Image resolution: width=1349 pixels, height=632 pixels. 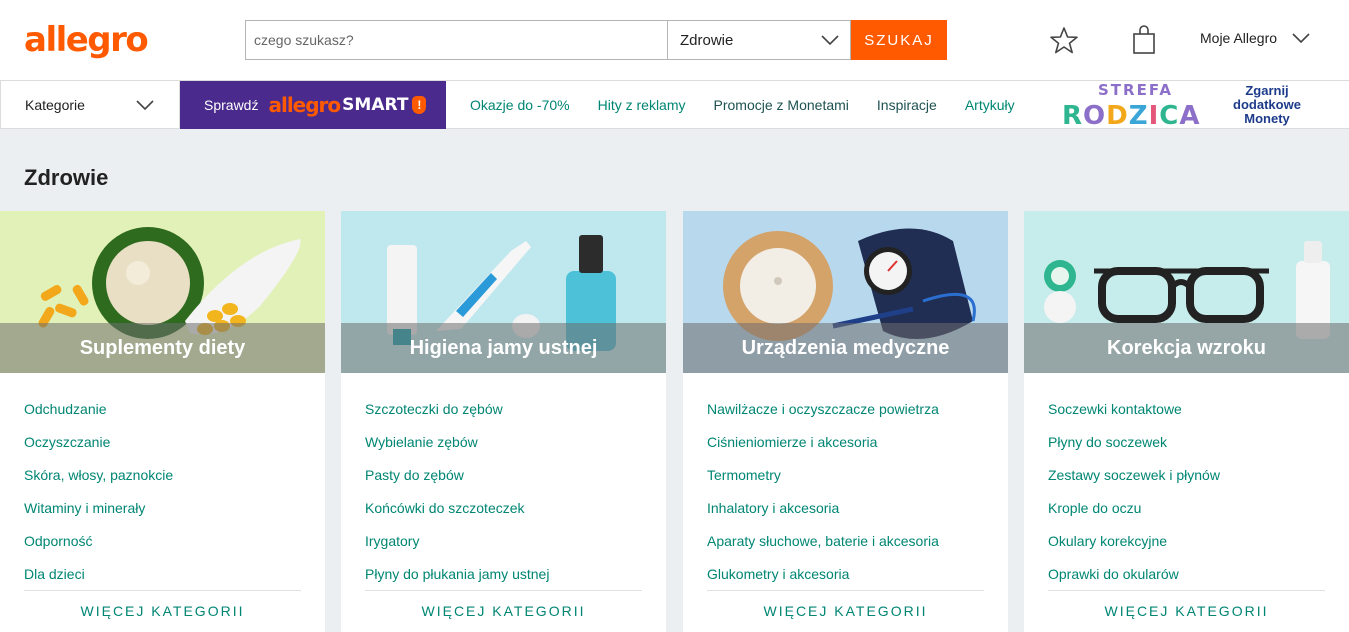 I want to click on card-image: Korekcja wzroku, so click(x=1186, y=292).